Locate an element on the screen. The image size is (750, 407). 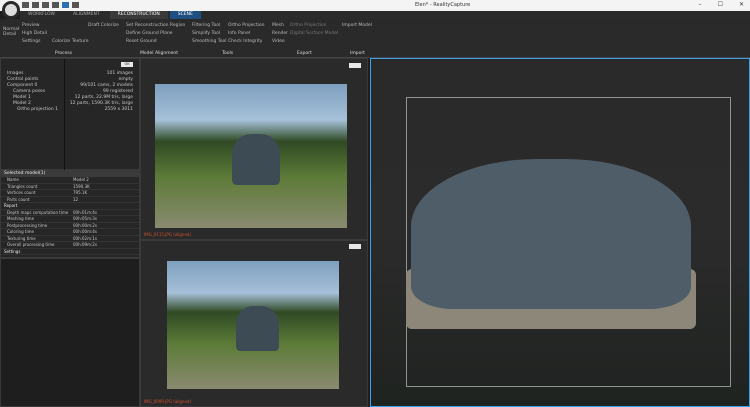
ok-button: OK is located at coordinates (127, 64).